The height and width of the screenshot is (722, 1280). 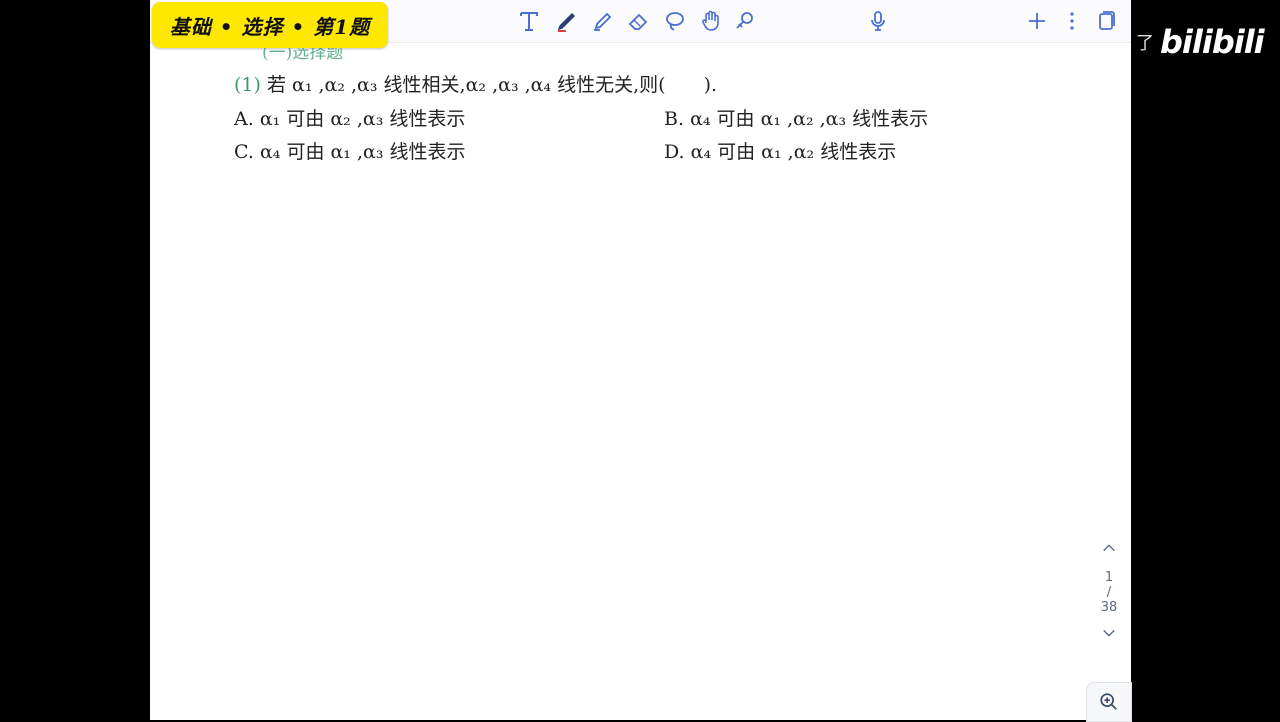 I want to click on more-icon, so click(x=1072, y=21).